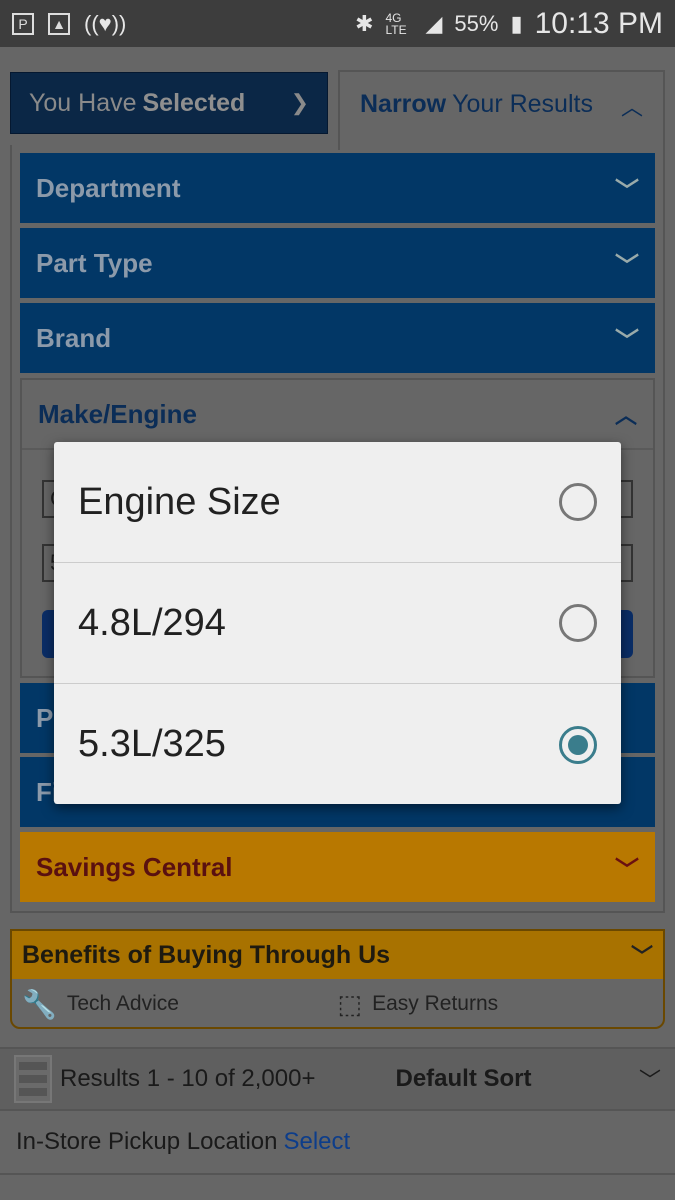 This screenshot has height=1200, width=675. What do you see at coordinates (464, 1079) in the screenshot?
I see `sort-select: Default Sort` at bounding box center [464, 1079].